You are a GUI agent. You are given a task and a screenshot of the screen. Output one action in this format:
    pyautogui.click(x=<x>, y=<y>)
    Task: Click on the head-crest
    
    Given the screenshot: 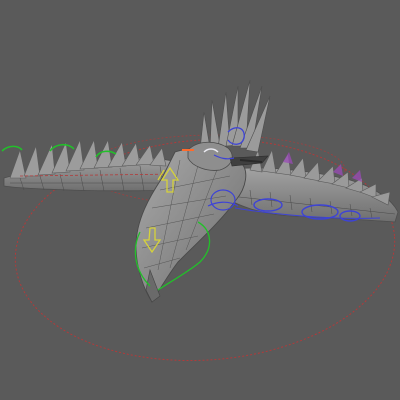 What is the action you would take?
    pyautogui.click(x=235, y=116)
    